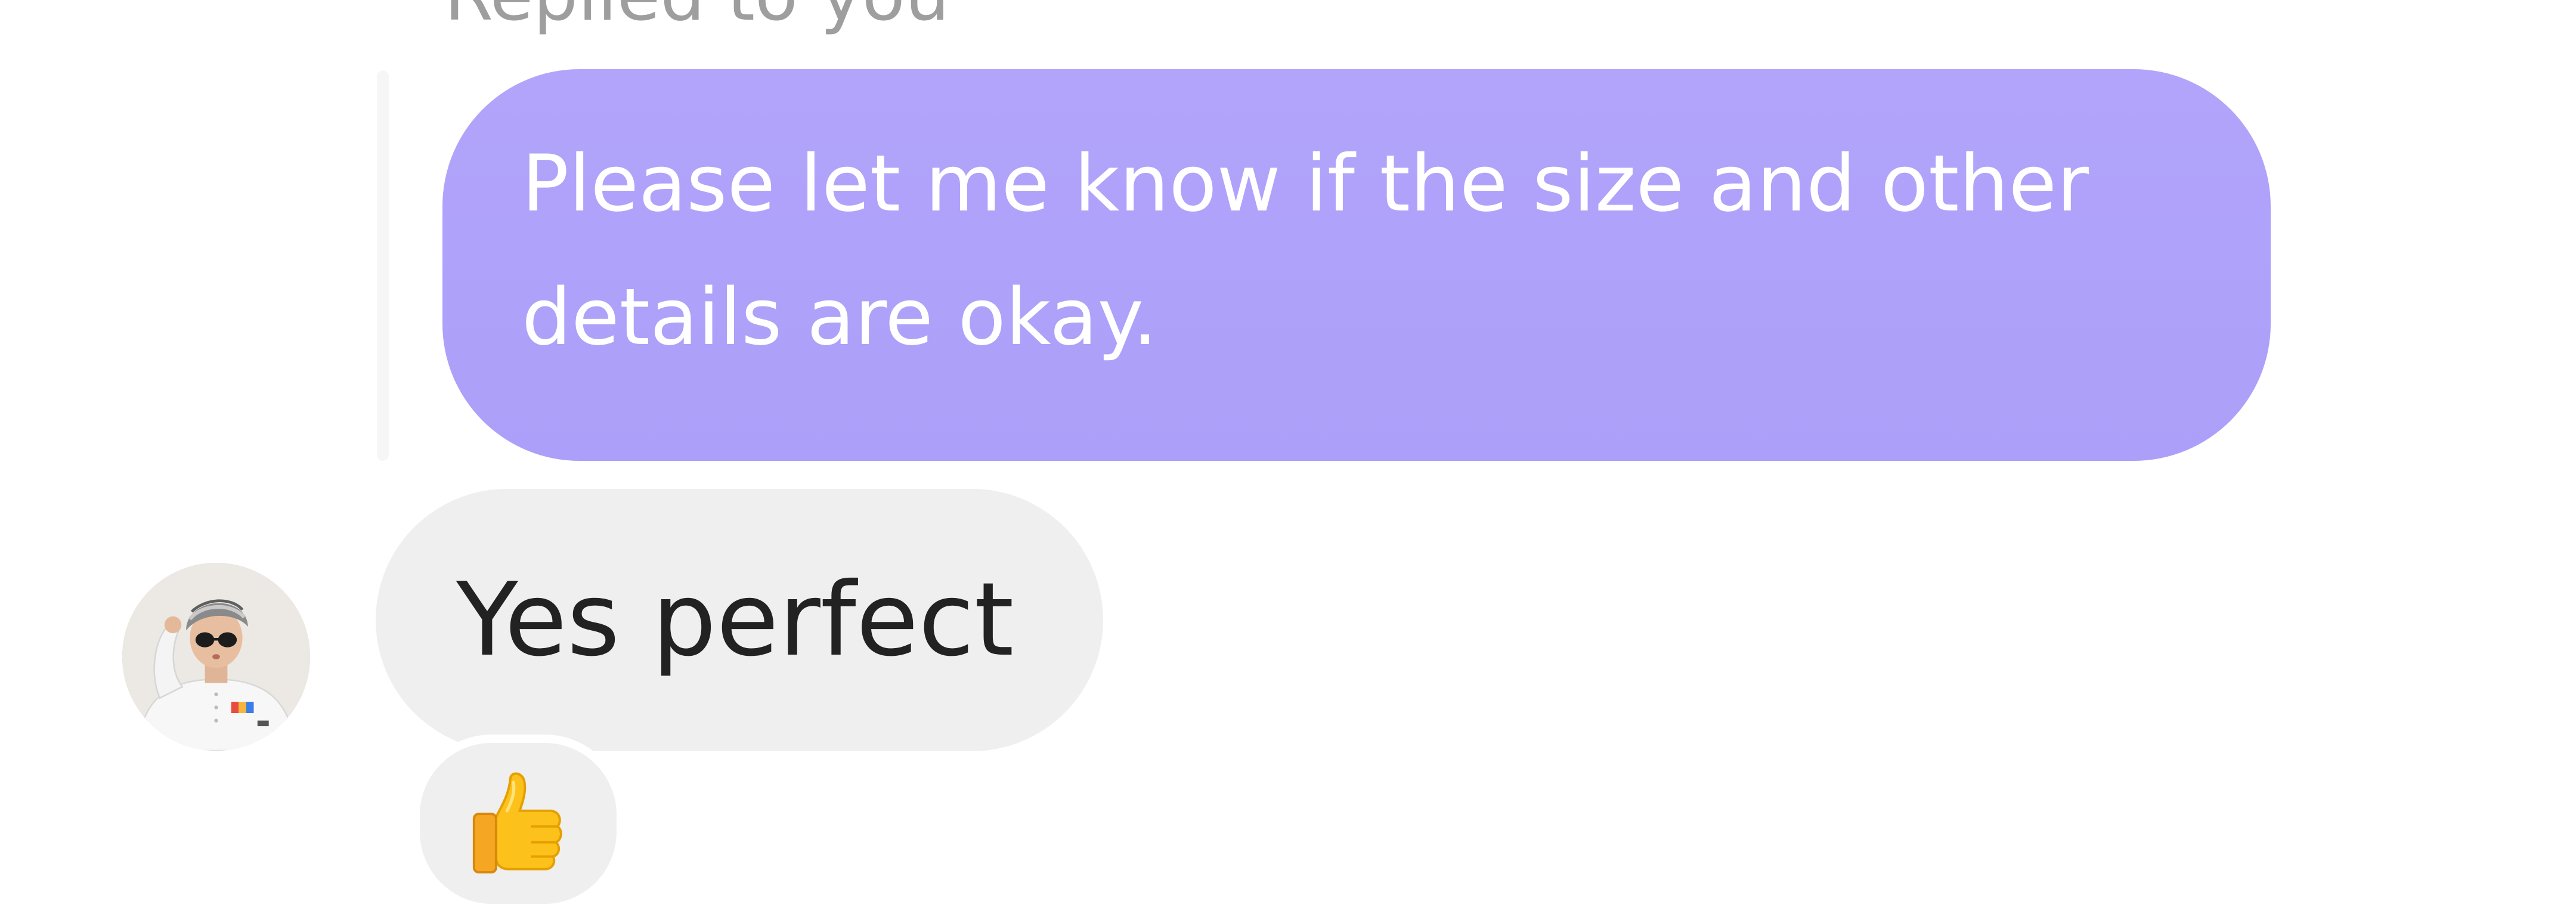 Image resolution: width=2576 pixels, height=911 pixels. What do you see at coordinates (697, 18) in the screenshot?
I see `reply-context-label: Replied to you` at bounding box center [697, 18].